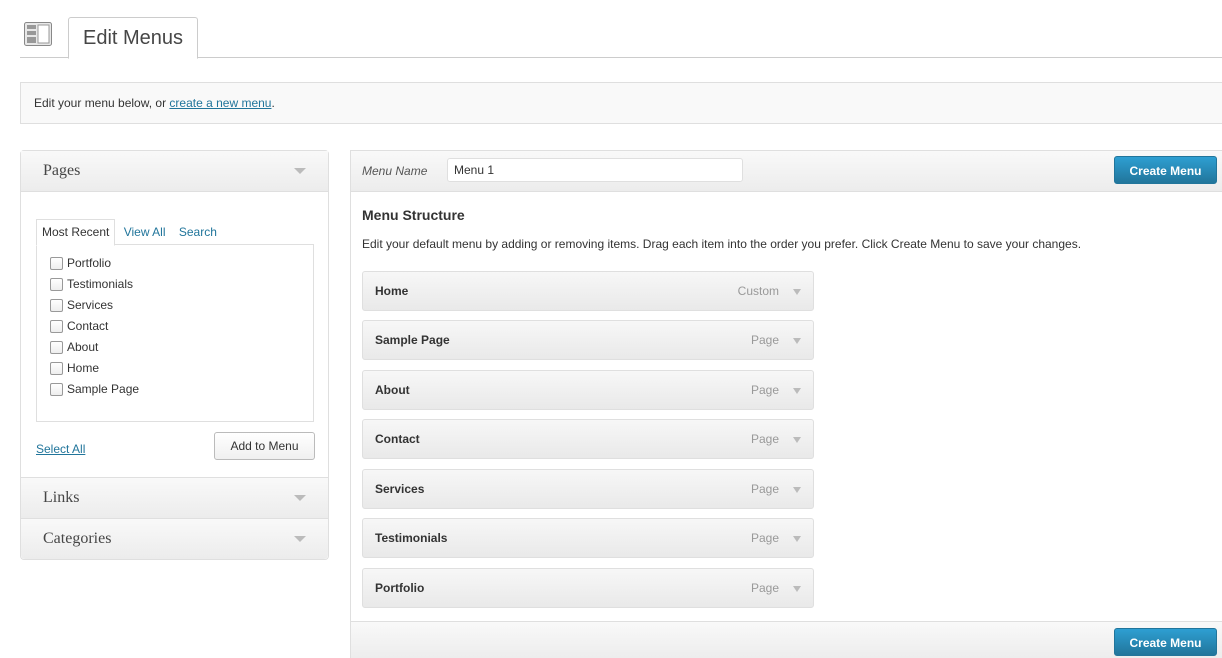 Image resolution: width=1222 pixels, height=658 pixels. What do you see at coordinates (264, 446) in the screenshot?
I see `add-to-menu-button: Add to Menu` at bounding box center [264, 446].